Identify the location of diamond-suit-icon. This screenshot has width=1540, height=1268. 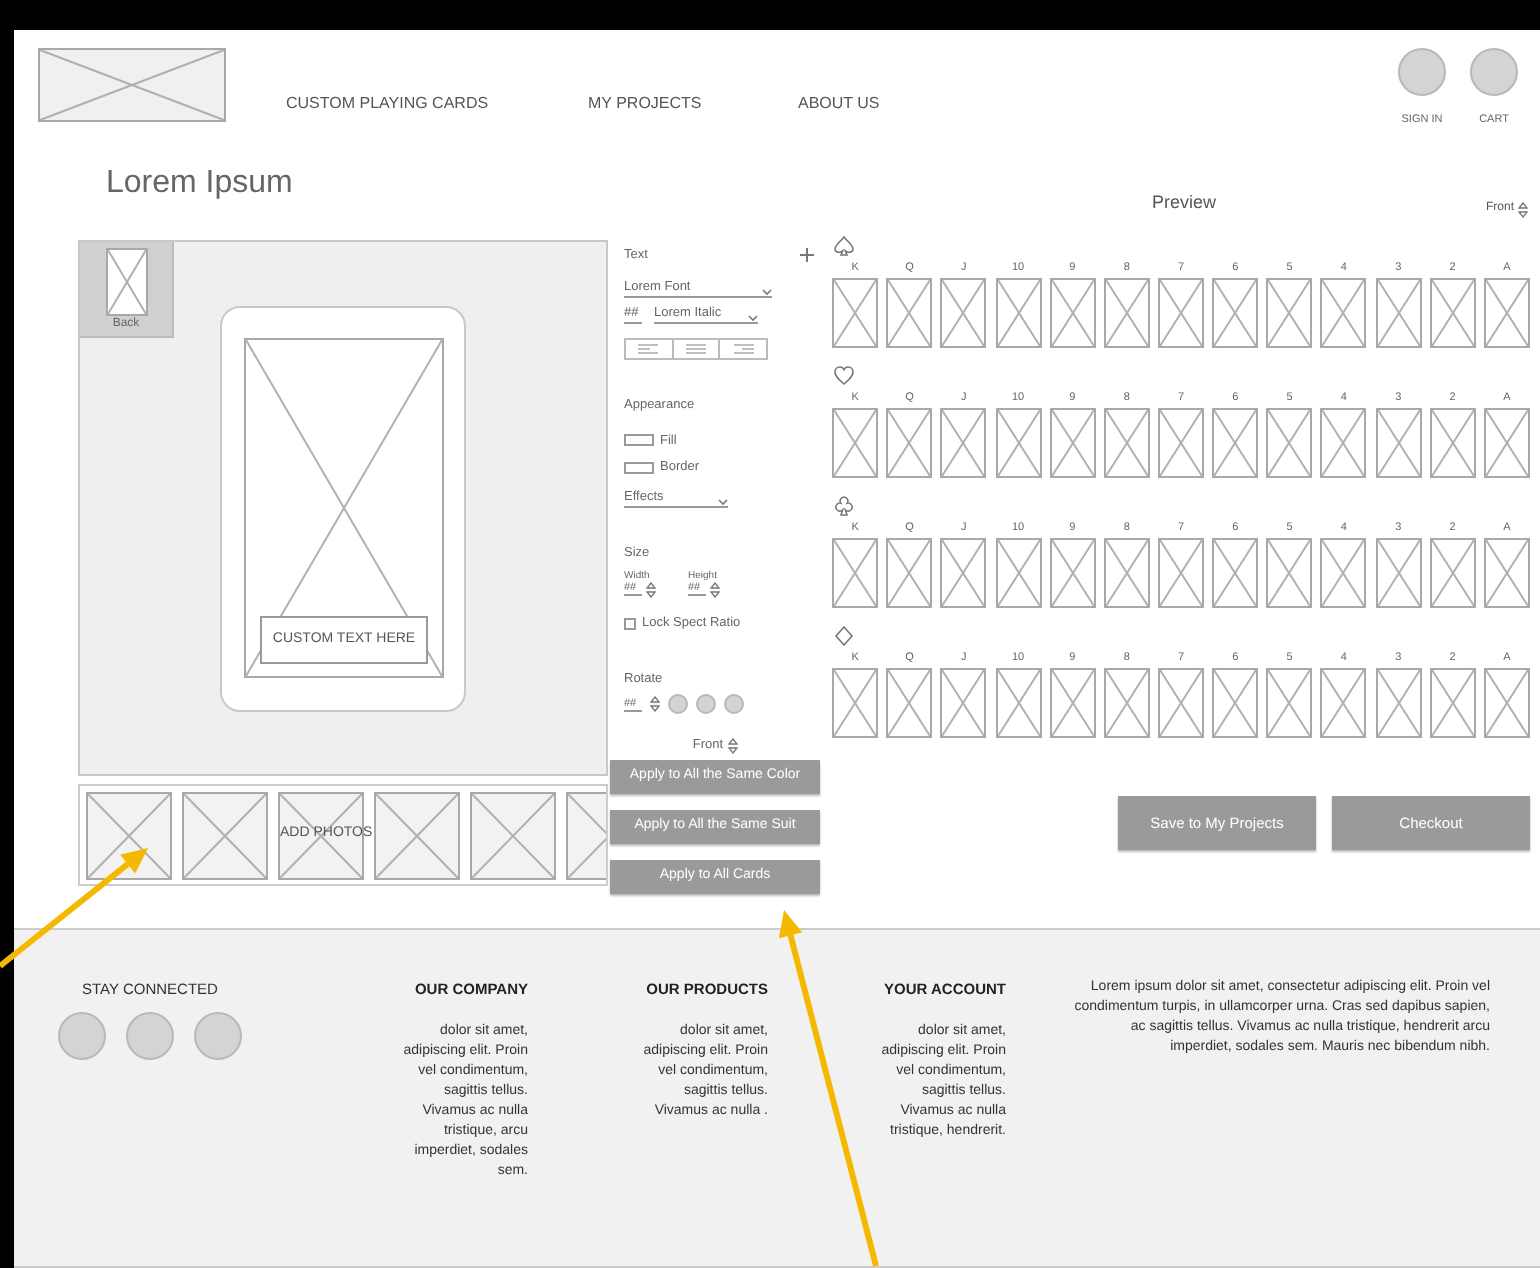
(844, 636).